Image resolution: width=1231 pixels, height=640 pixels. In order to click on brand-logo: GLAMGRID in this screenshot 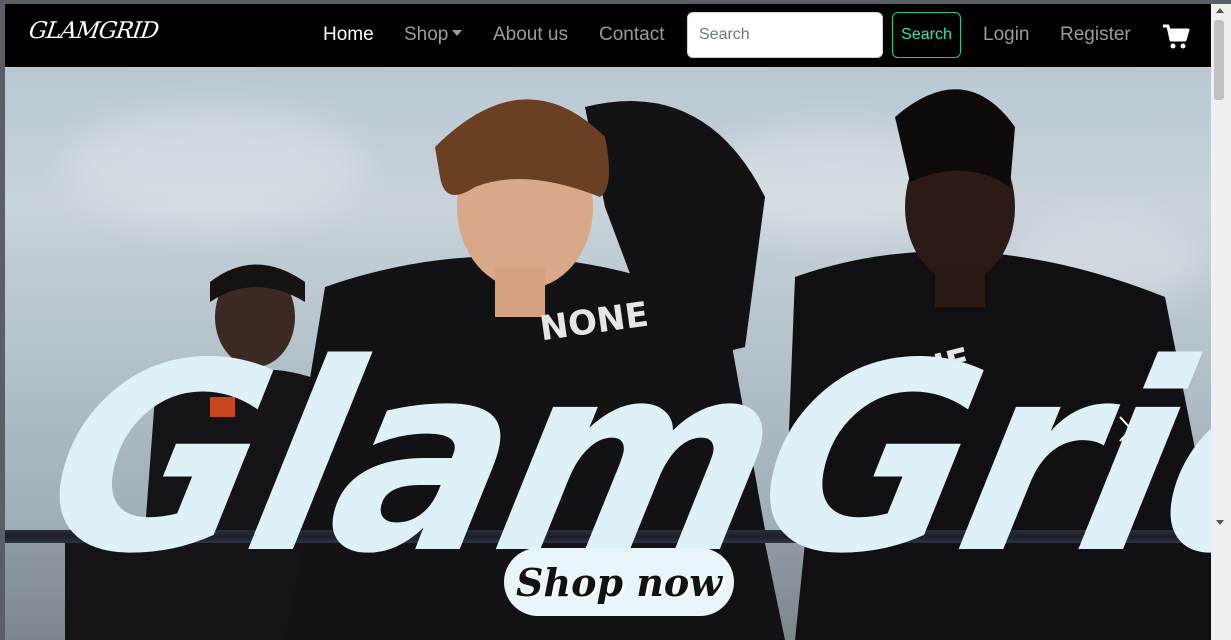, I will do `click(93, 31)`.